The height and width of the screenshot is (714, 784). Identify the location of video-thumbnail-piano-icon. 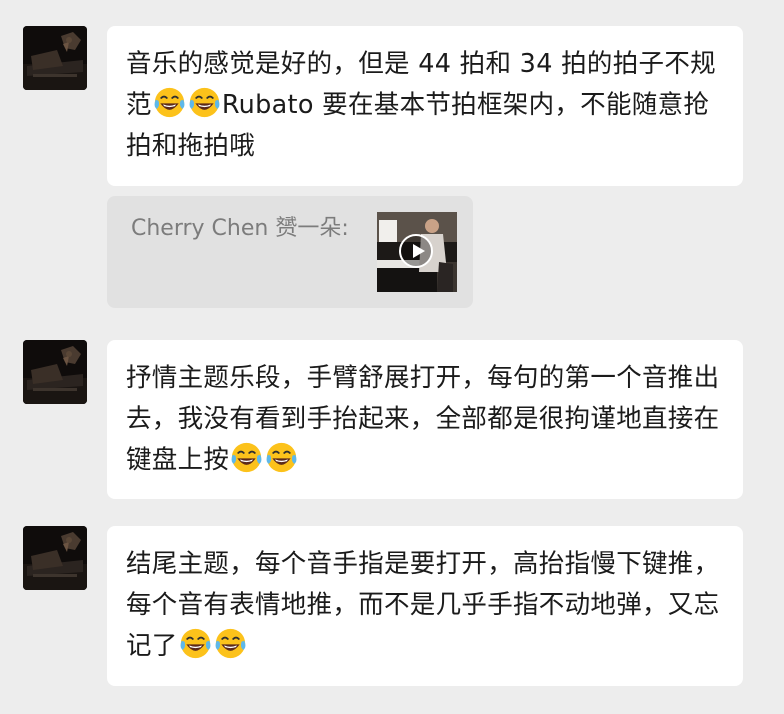
(417, 252).